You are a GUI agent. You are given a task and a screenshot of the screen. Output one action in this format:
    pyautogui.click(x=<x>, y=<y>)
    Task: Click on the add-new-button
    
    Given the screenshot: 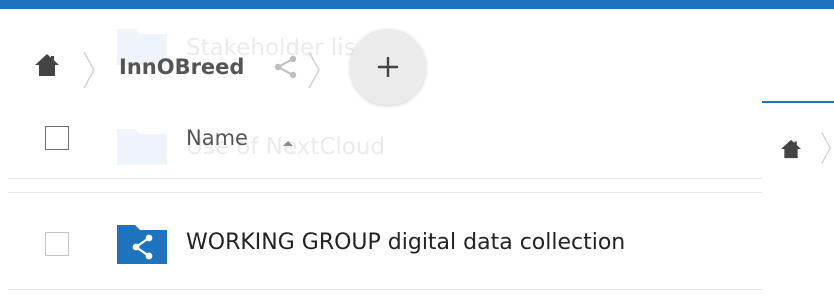 What is the action you would take?
    pyautogui.click(x=388, y=67)
    